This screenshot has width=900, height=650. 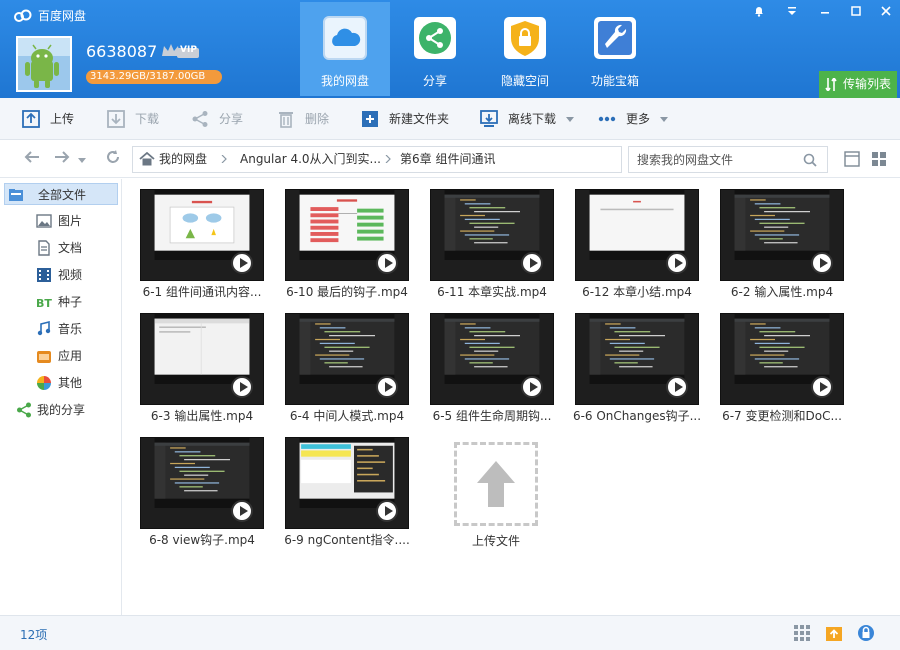 I want to click on file-name: 6-12 本章小结.mp4, so click(x=637, y=291).